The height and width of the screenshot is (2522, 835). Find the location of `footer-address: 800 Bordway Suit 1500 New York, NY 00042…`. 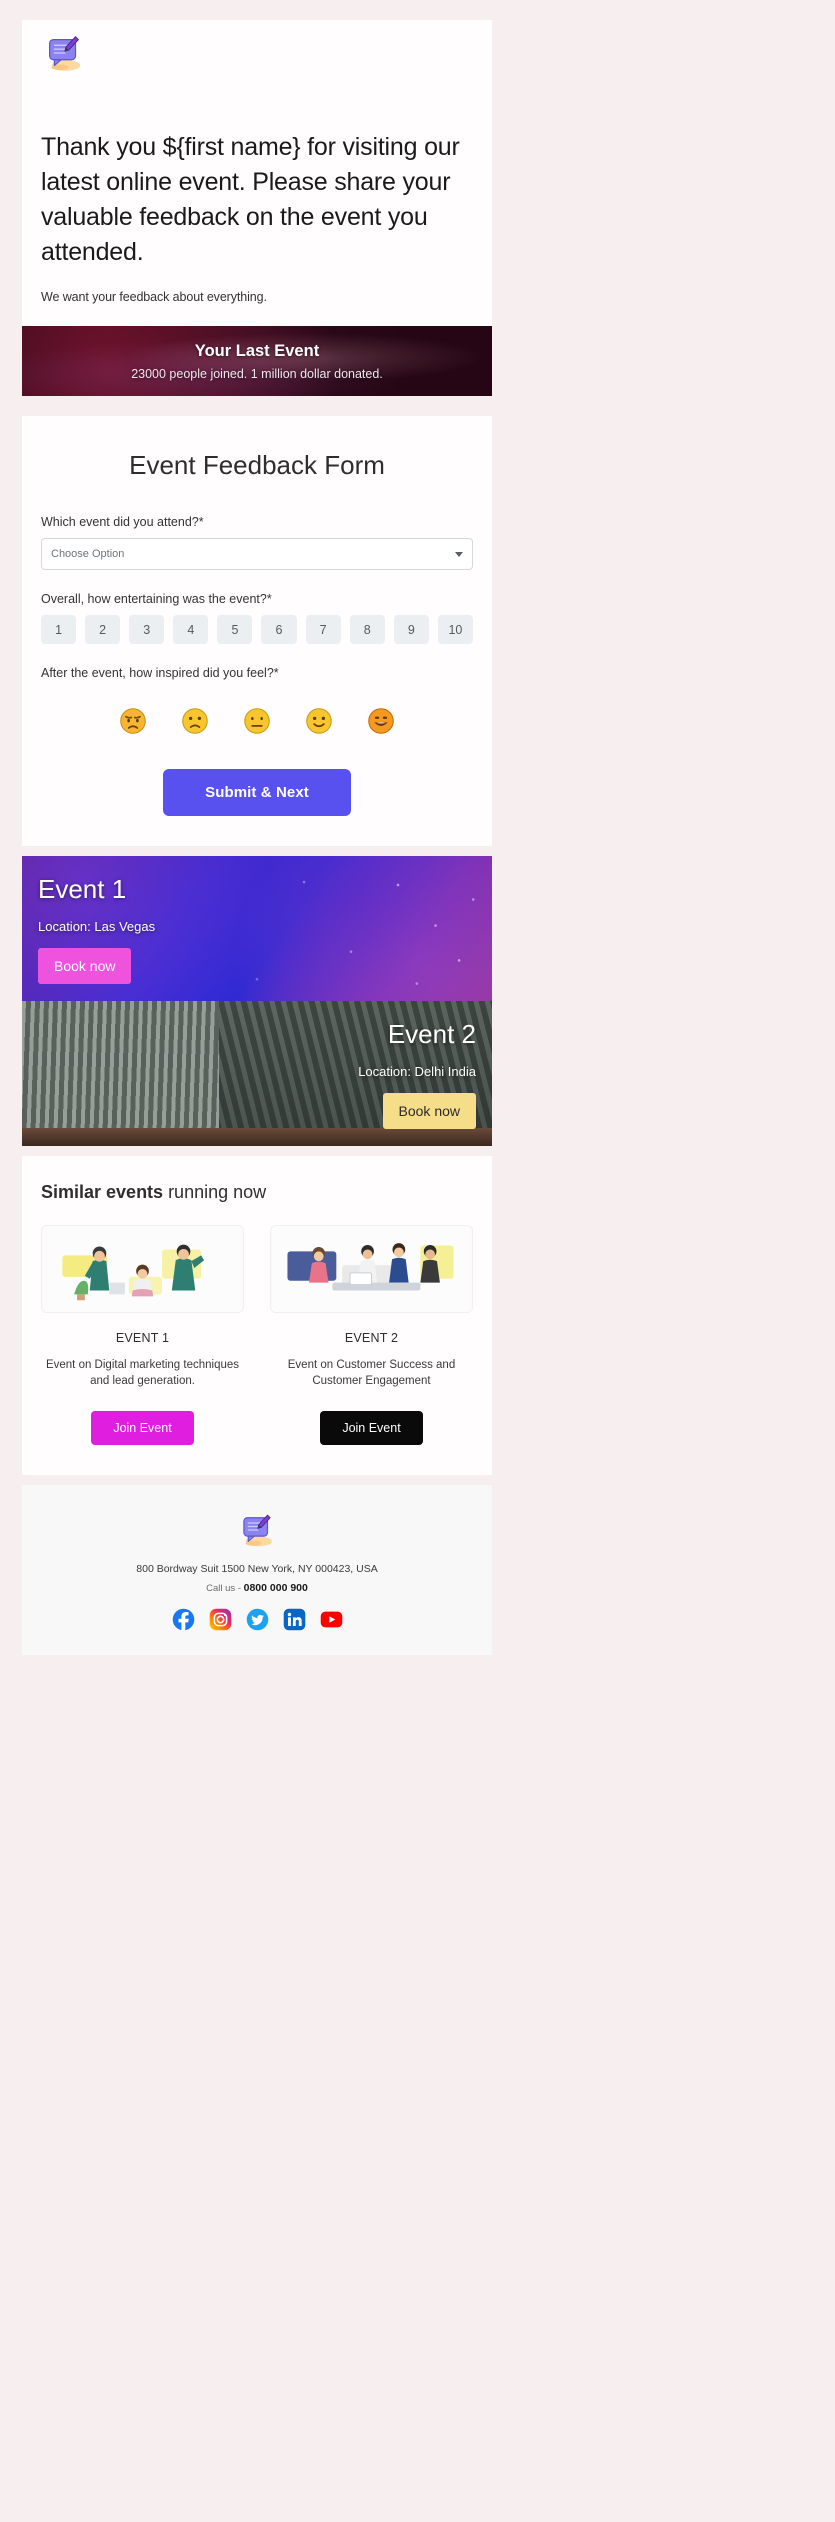

footer-address: 800 Bordway Suit 1500 New York, NY 00042… is located at coordinates (257, 1569).